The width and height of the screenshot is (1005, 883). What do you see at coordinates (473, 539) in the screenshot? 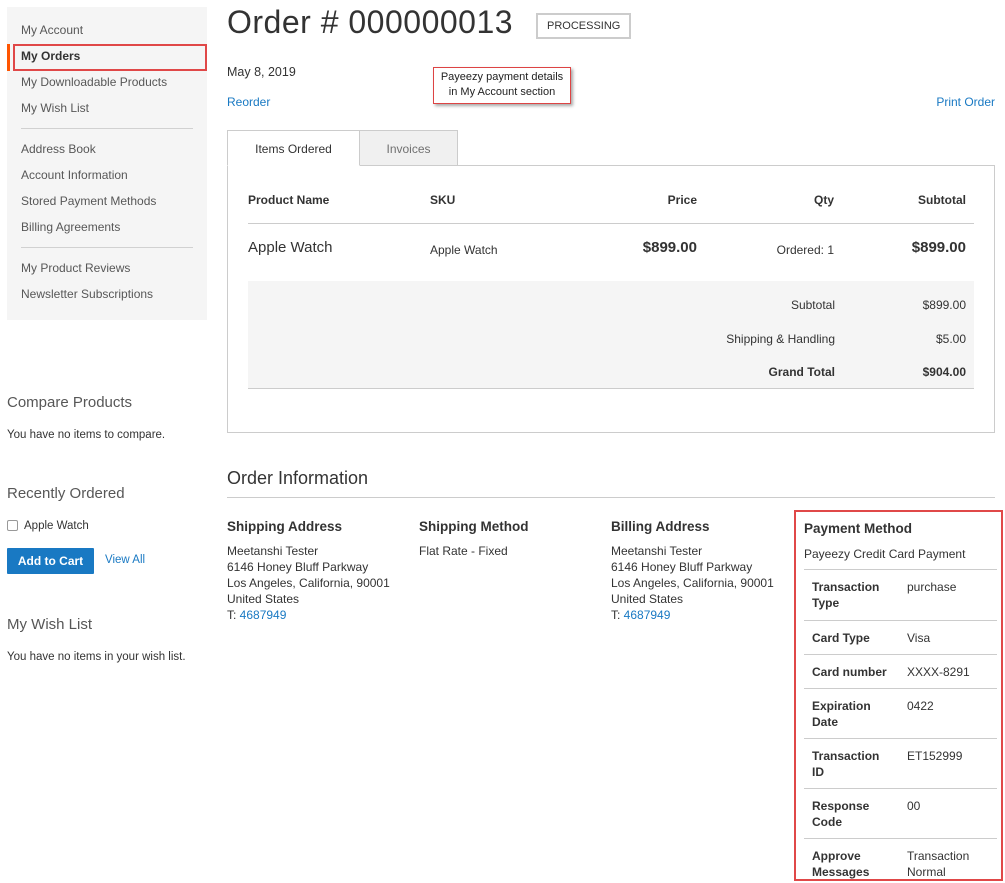
I see `shipping-method-block: Shipping Method Flat Rate - Fixed` at bounding box center [473, 539].